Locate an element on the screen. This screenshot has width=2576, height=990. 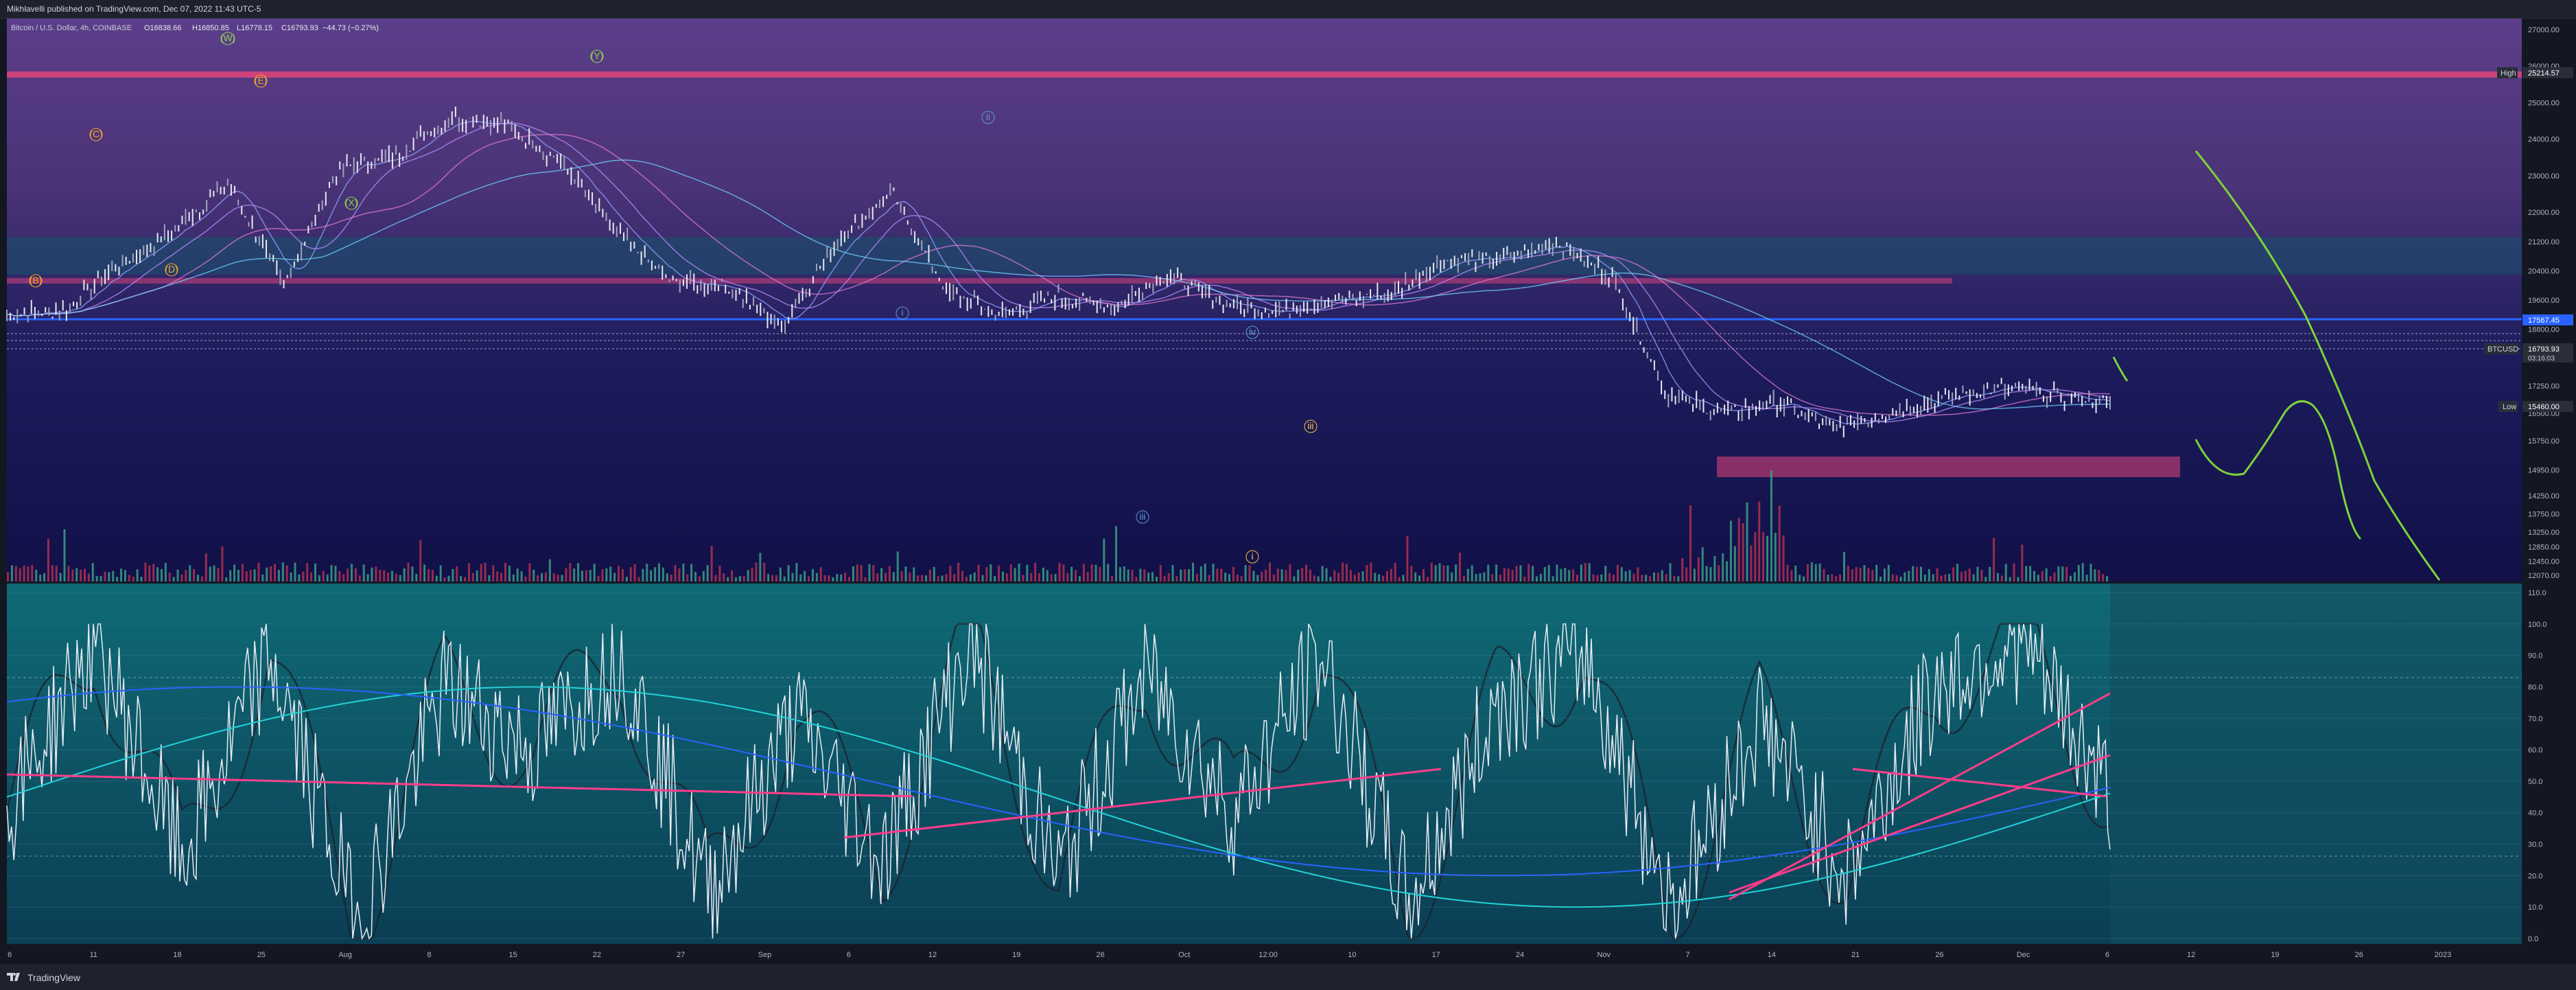
resistance-zone is located at coordinates (1264, 75).